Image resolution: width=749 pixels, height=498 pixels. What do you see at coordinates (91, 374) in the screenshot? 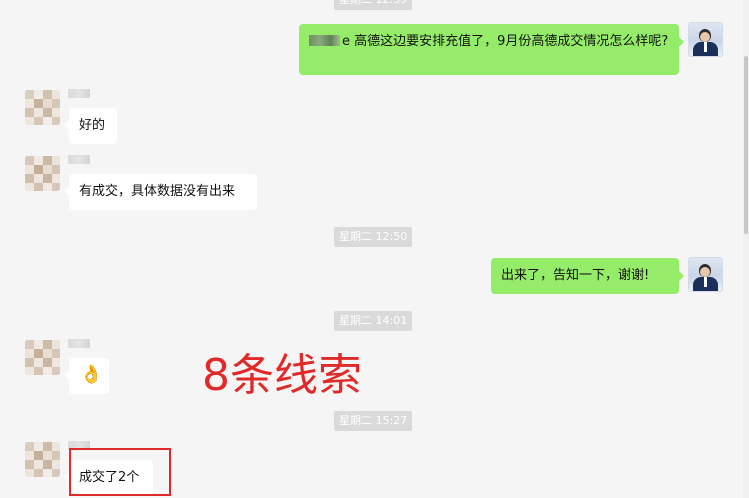
I see `ok-hand-emoji-icon: 👌` at bounding box center [91, 374].